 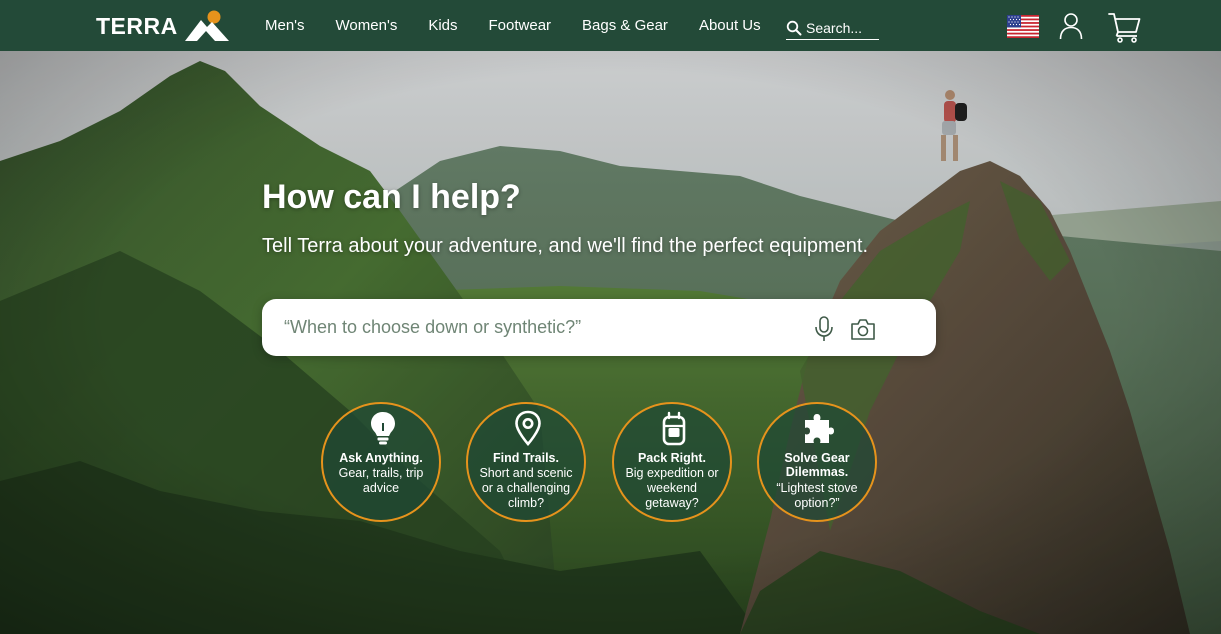 I want to click on user-icon, so click(x=1071, y=26).